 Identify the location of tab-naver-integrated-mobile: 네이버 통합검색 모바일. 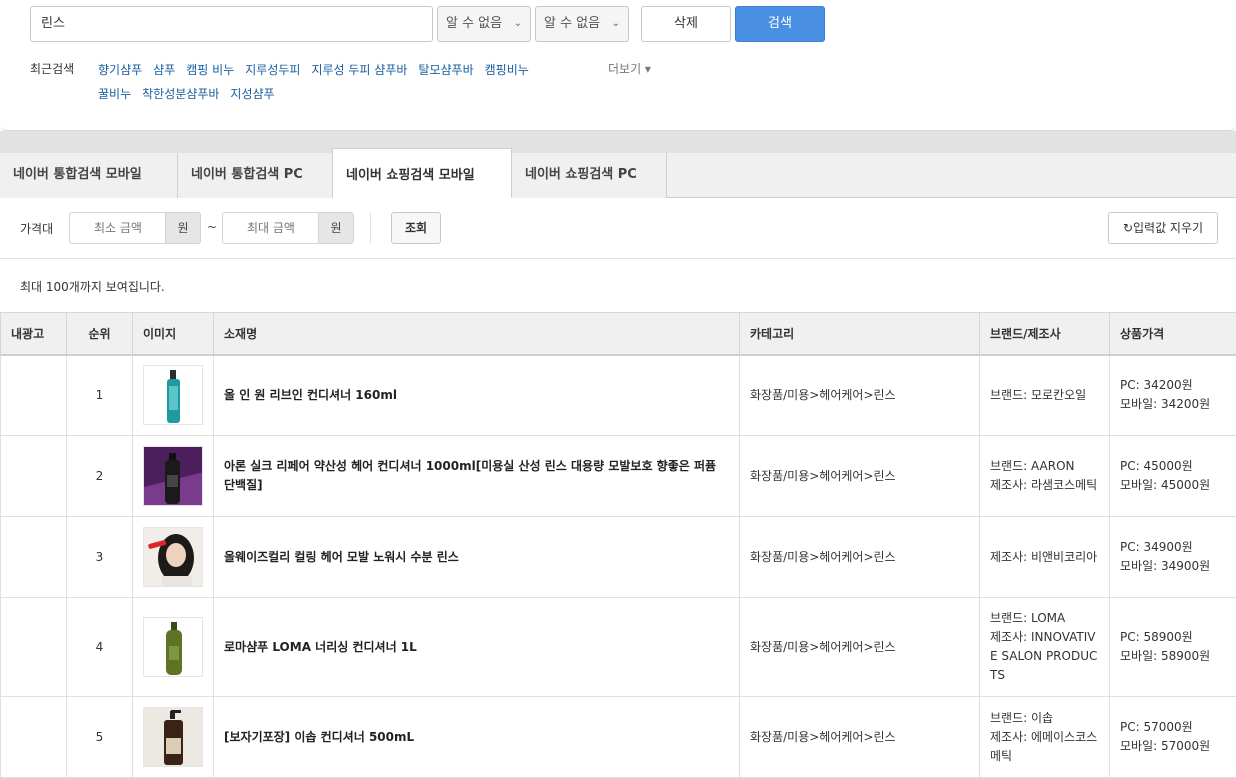
(89, 175).